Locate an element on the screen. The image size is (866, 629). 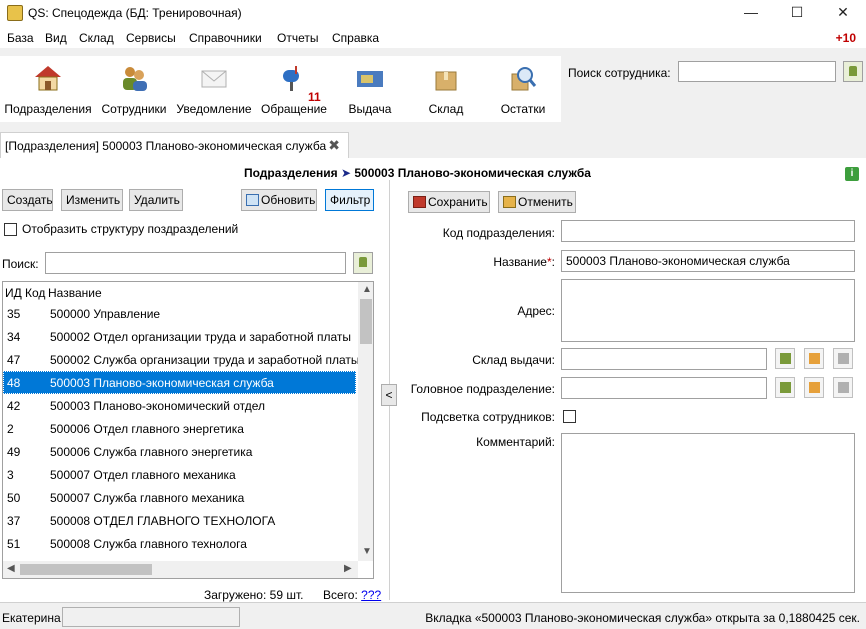
address-label: Адрес: is located at coordinates (536, 311).